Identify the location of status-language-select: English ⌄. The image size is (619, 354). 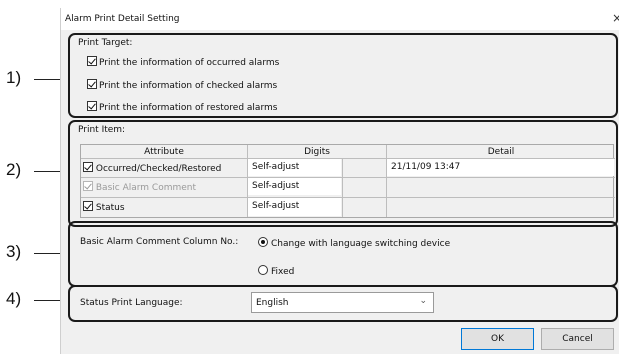
(342, 302).